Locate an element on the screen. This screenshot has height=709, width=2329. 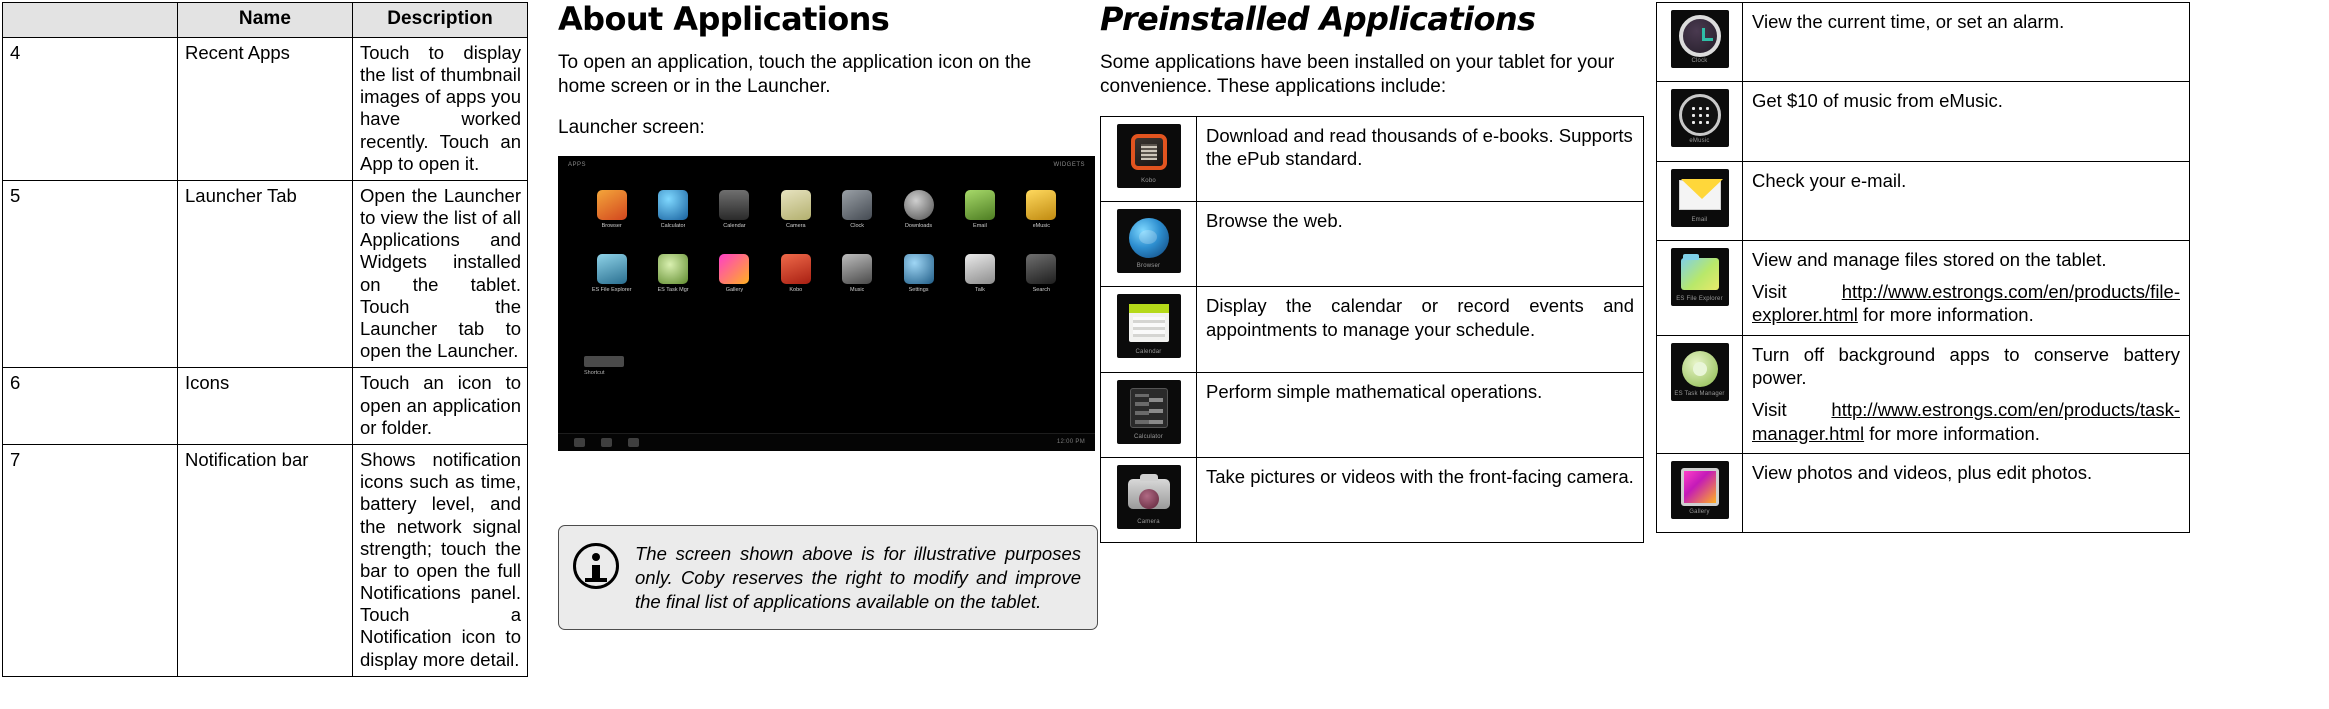
section-title-preinstalled: Preinstalled Applications is located at coordinates (1318, 19).